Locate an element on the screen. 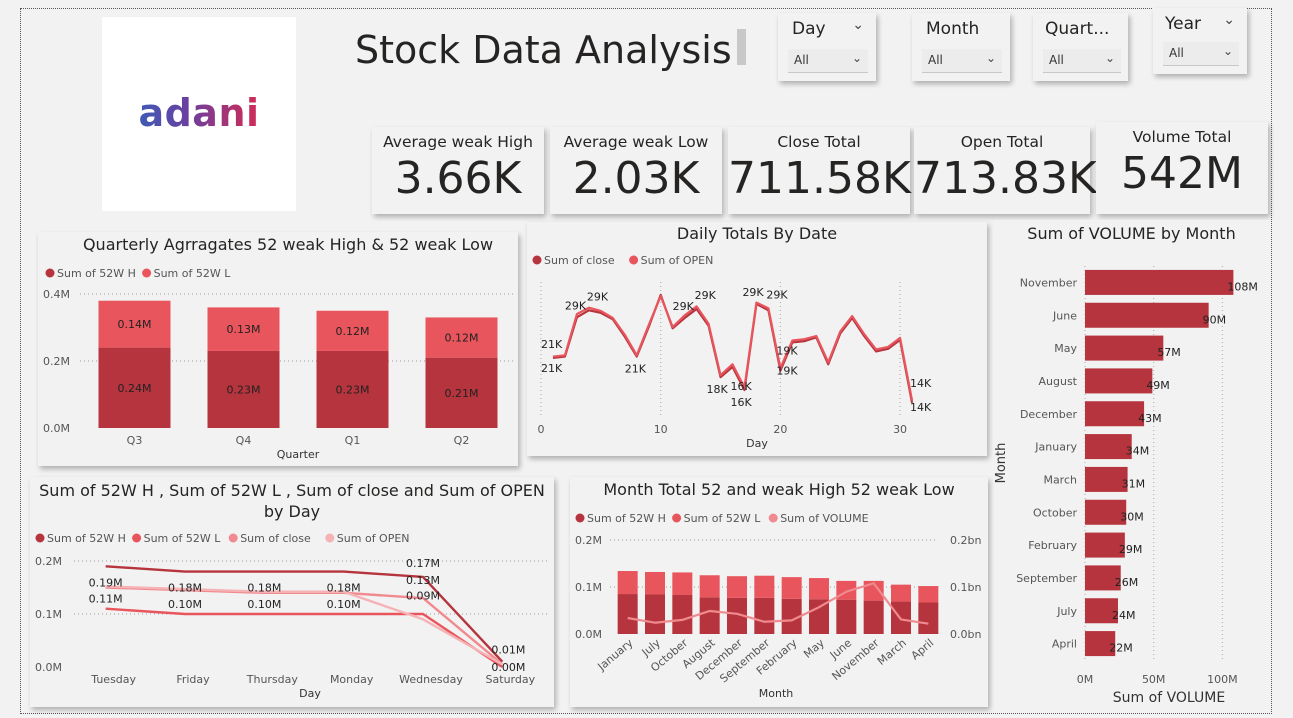 This screenshot has height=718, width=1293. y-tick-label: August is located at coordinates (1058, 381).